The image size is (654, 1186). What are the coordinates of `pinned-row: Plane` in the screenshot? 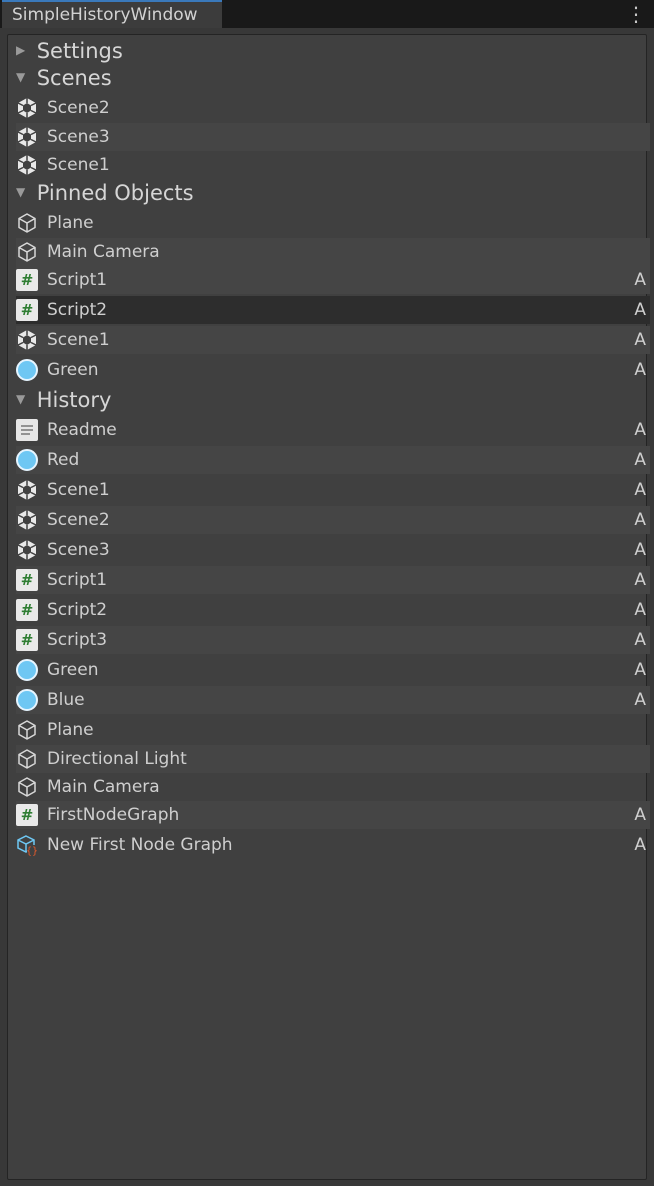 It's located at (333, 223).